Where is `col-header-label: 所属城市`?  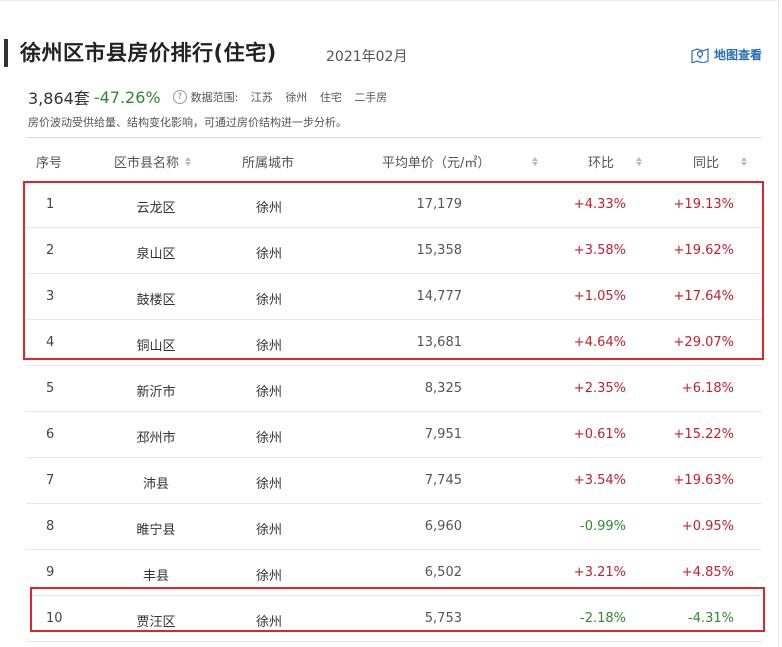 col-header-label: 所属城市 is located at coordinates (268, 163).